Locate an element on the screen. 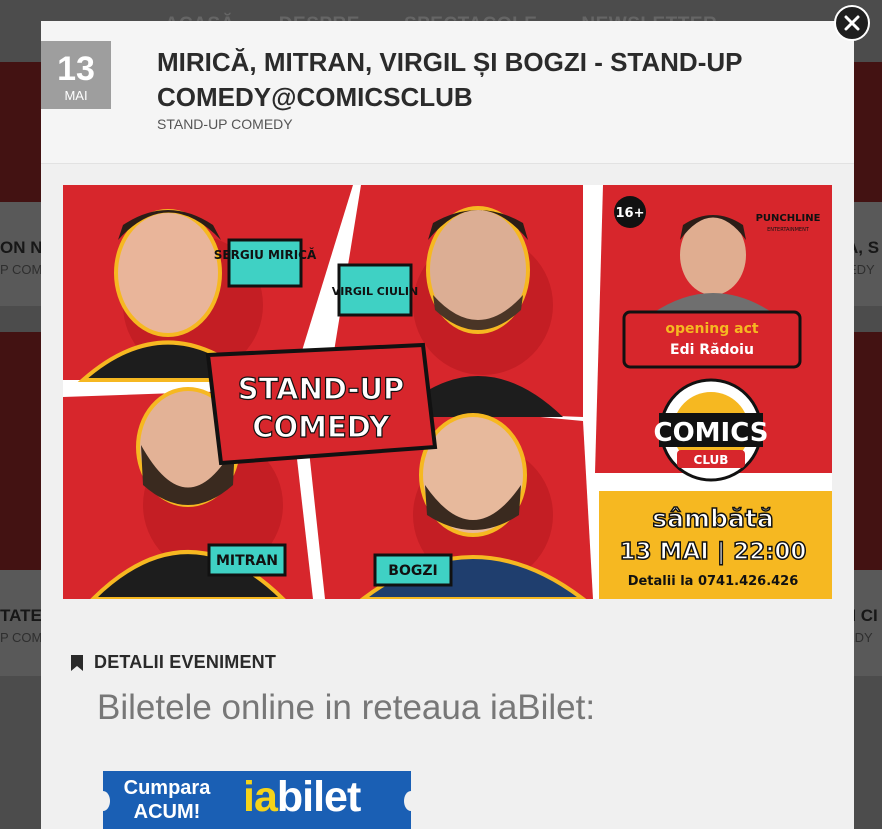 This screenshot has width=882, height=829. name-tag-mitran-text: MITRAN is located at coordinates (247, 561).